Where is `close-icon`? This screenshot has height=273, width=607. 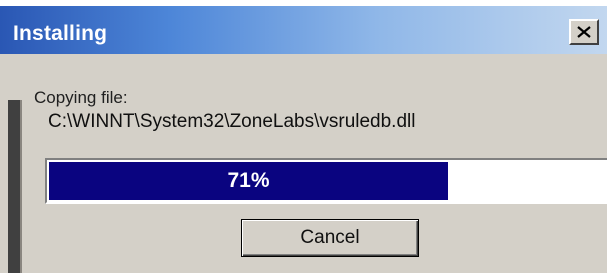
close-icon is located at coordinates (584, 32).